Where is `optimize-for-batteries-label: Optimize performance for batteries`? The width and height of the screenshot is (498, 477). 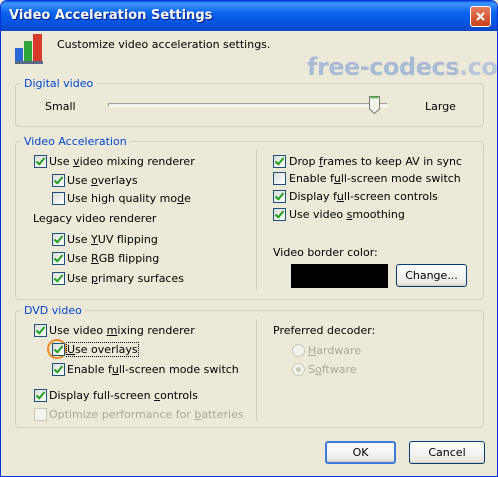
optimize-for-batteries-label: Optimize performance for batteries is located at coordinates (146, 414).